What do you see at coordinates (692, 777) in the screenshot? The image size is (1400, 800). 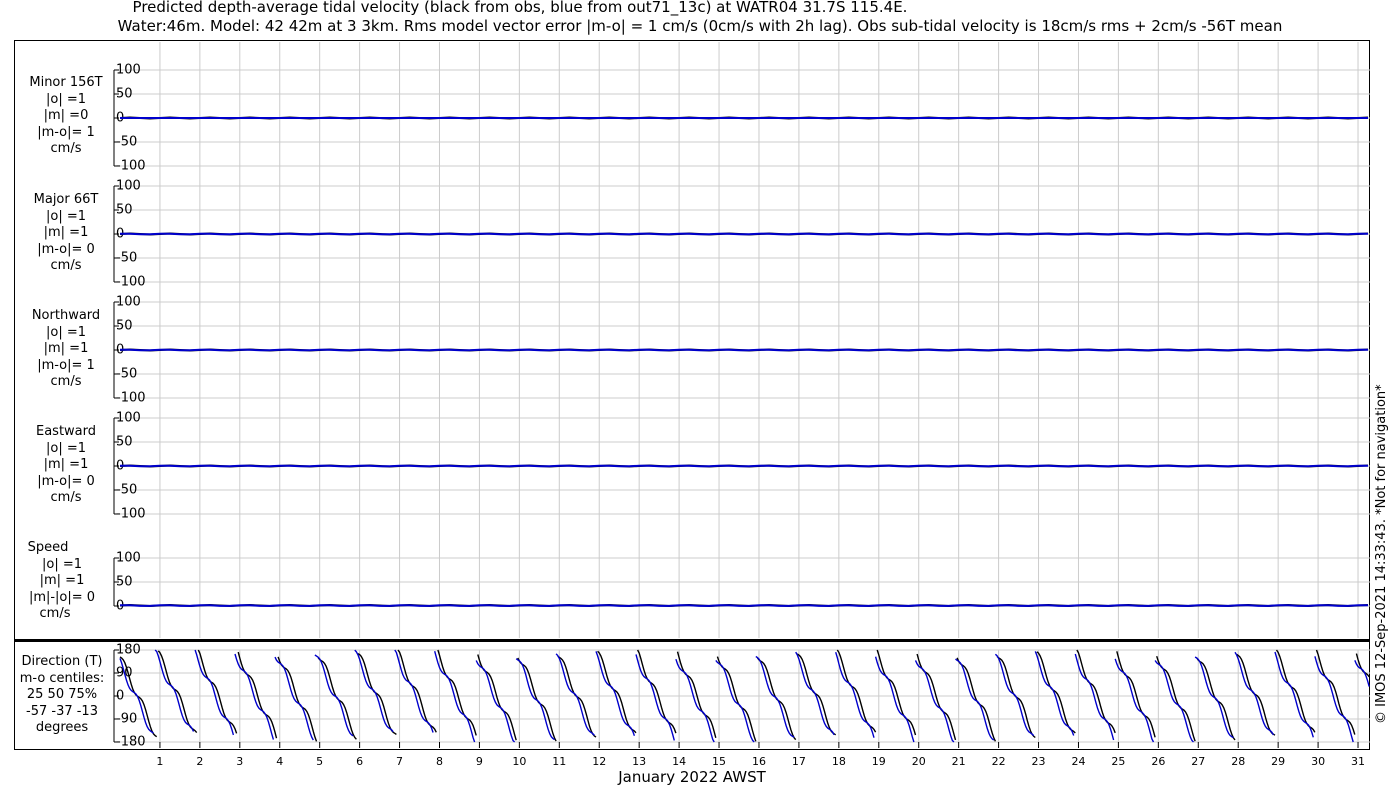 I see `x-axis-label: January 2022 AWST` at bounding box center [692, 777].